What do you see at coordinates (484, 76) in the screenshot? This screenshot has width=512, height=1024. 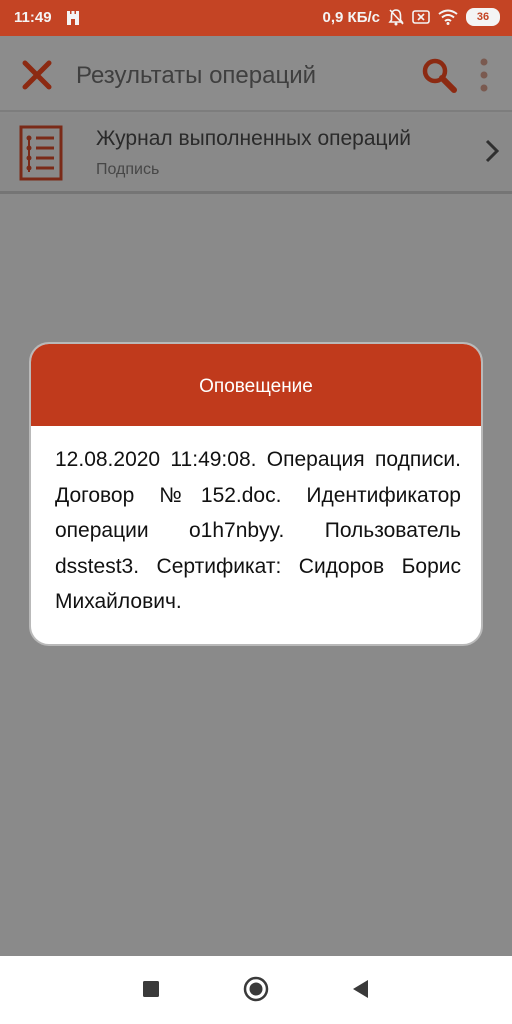 I see `more-vert-icon` at bounding box center [484, 76].